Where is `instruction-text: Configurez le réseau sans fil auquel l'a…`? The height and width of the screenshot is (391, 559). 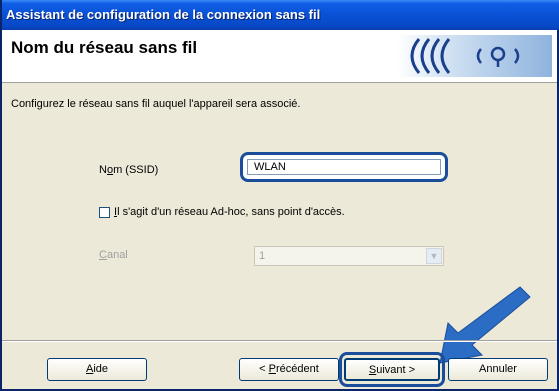 instruction-text: Configurez le réseau sans fil auquel l'a… is located at coordinates (156, 104).